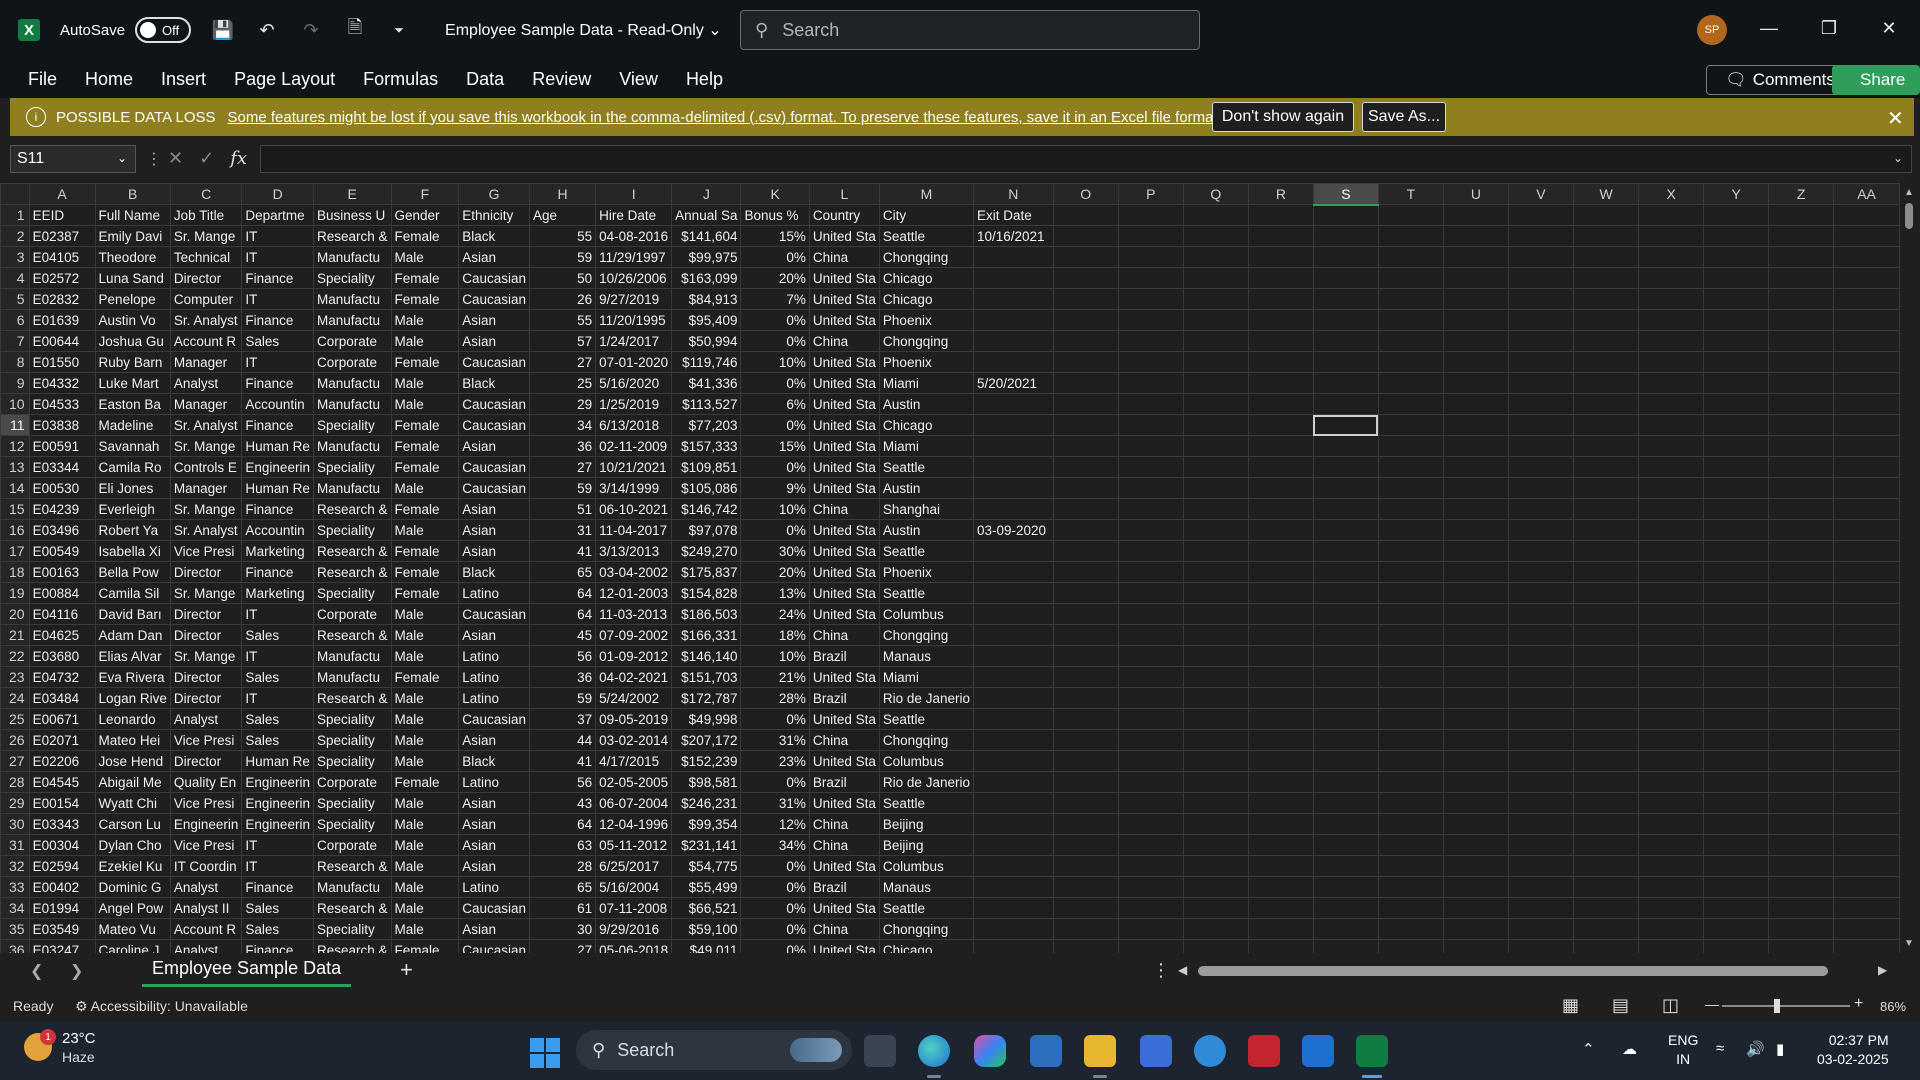 This screenshot has width=1920, height=1080. Describe the element at coordinates (62, 866) in the screenshot. I see `cell: E02594` at that location.